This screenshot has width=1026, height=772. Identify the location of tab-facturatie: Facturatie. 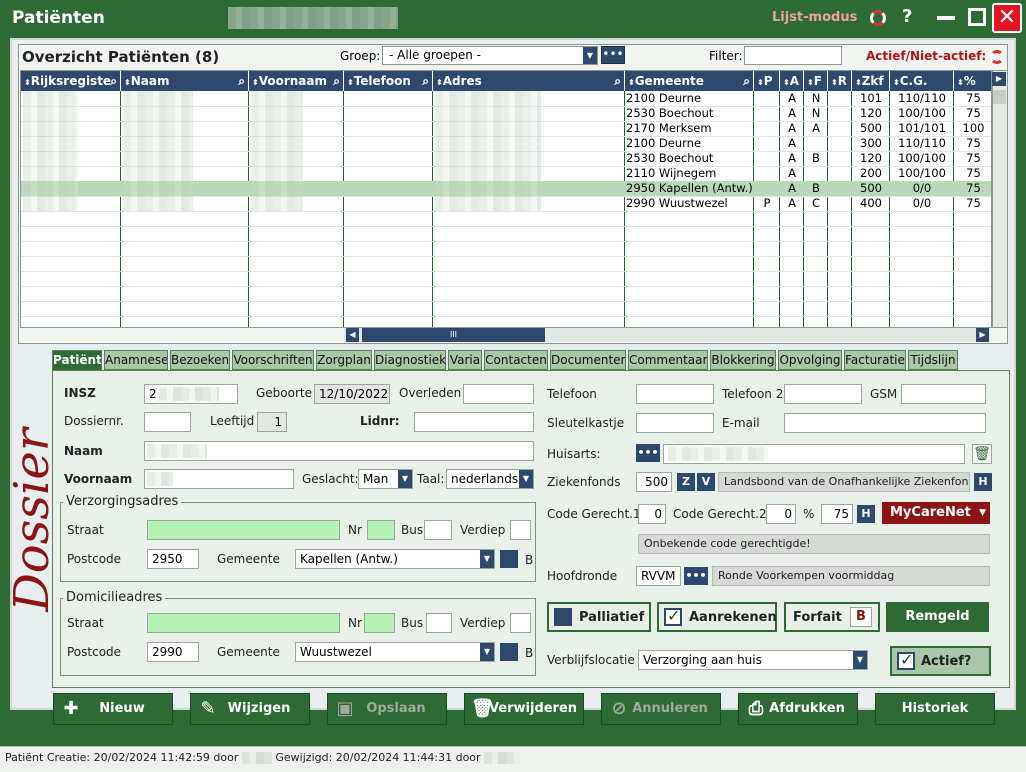
(875, 360).